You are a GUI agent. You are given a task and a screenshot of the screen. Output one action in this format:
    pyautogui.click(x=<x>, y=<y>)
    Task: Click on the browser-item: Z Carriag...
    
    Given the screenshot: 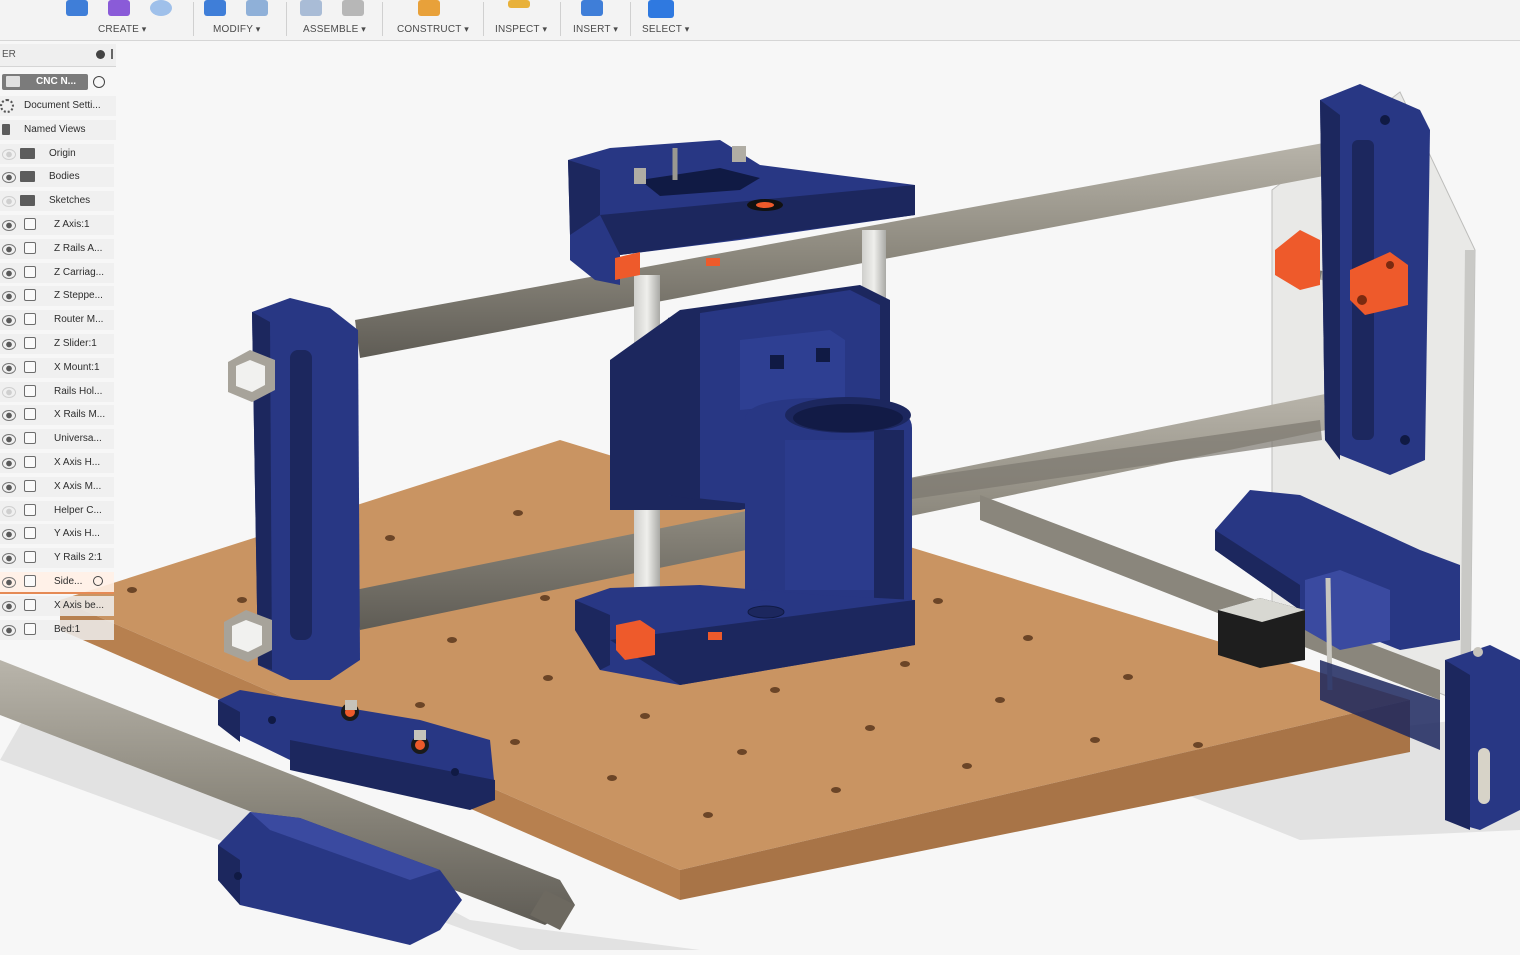 What is the action you would take?
    pyautogui.click(x=57, y=272)
    